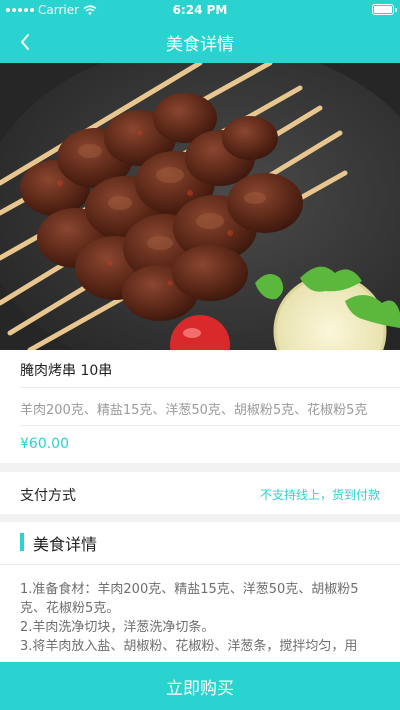 Image resolution: width=400 pixels, height=710 pixels. What do you see at coordinates (44, 444) in the screenshot?
I see `dish-price: ¥60.00` at bounding box center [44, 444].